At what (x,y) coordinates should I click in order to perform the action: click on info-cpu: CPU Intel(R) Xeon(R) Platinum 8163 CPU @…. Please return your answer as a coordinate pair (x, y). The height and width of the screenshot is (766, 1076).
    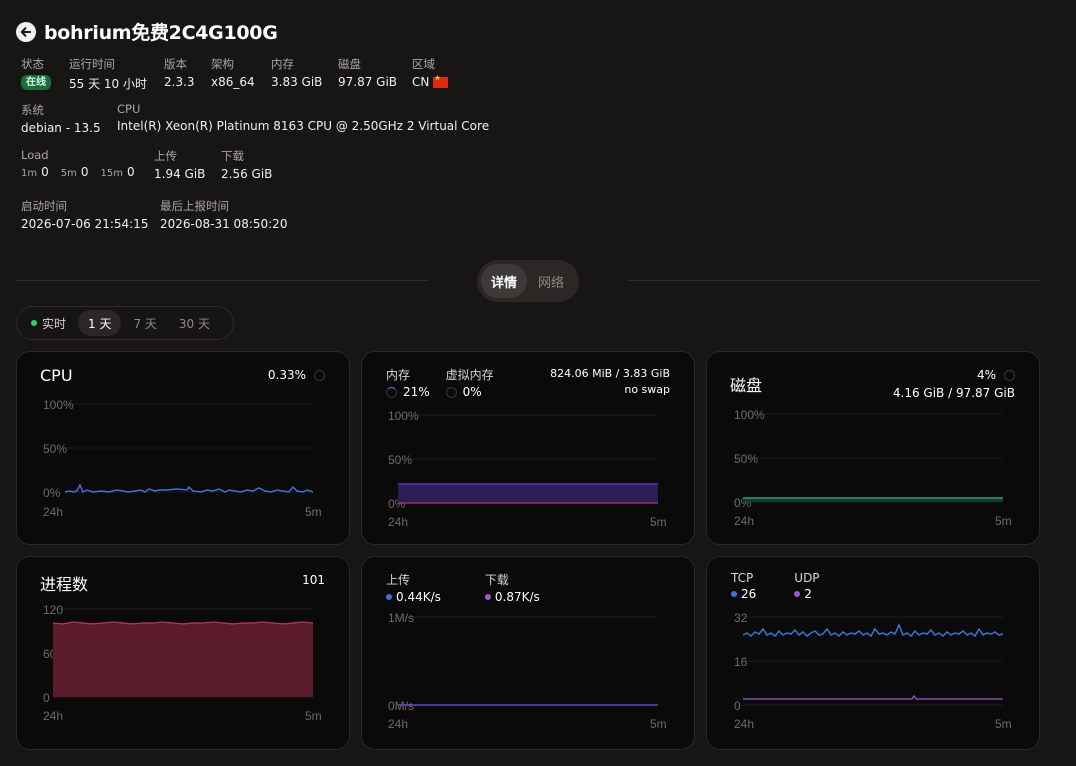
    Looking at the image, I should click on (303, 117).